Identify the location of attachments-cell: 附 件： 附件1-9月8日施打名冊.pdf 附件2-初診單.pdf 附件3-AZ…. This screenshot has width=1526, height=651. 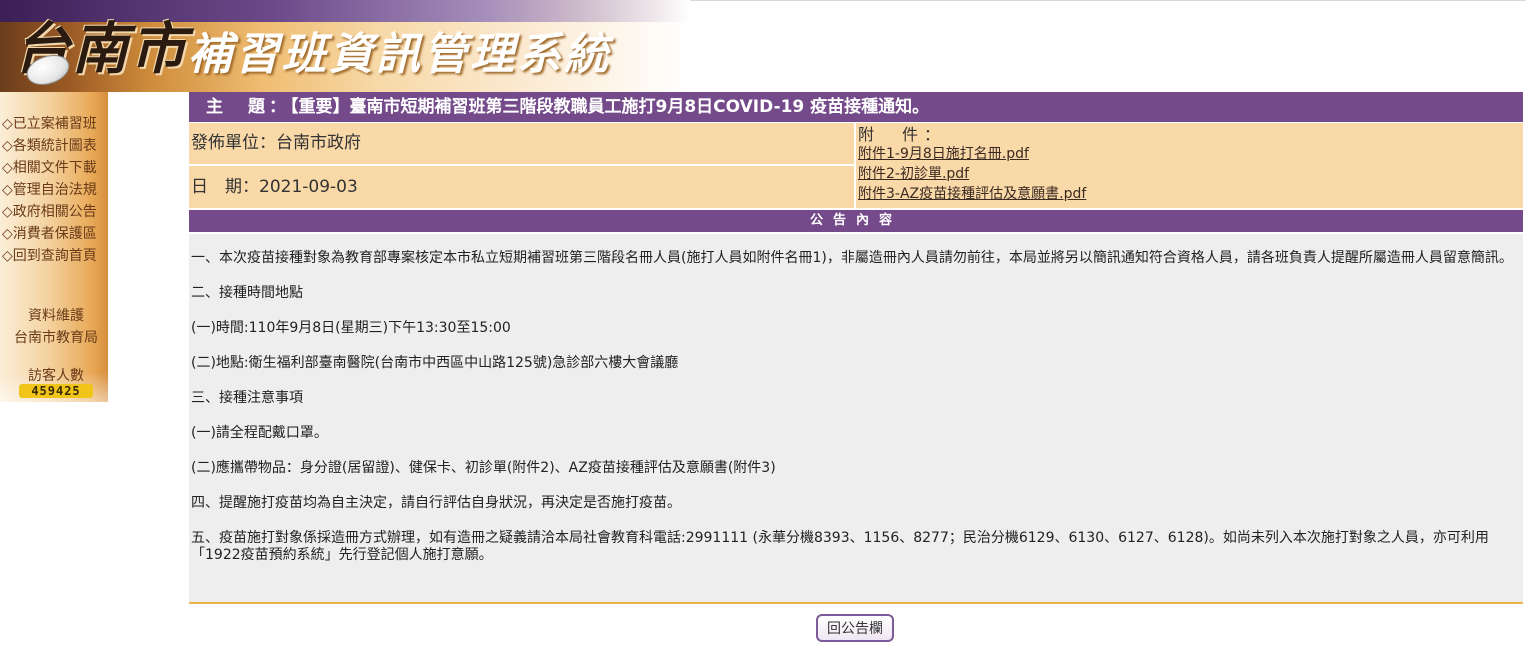
(1189, 165).